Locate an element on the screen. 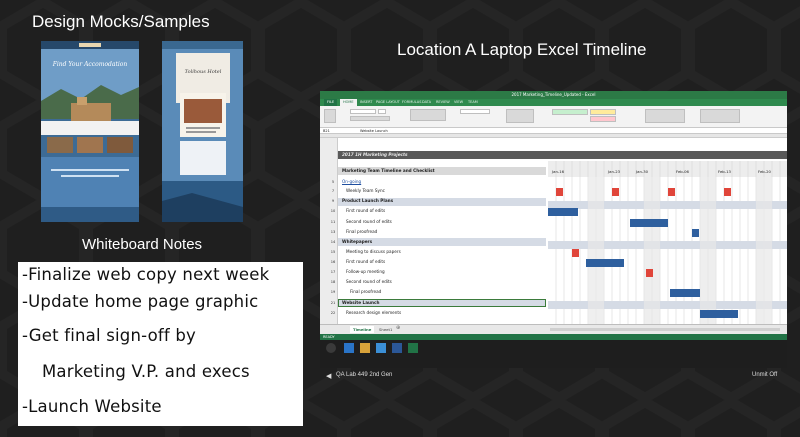 The width and height of the screenshot is (800, 437). sheet-tabs: Timeline Sheet1 ⊕ is located at coordinates (553, 329).